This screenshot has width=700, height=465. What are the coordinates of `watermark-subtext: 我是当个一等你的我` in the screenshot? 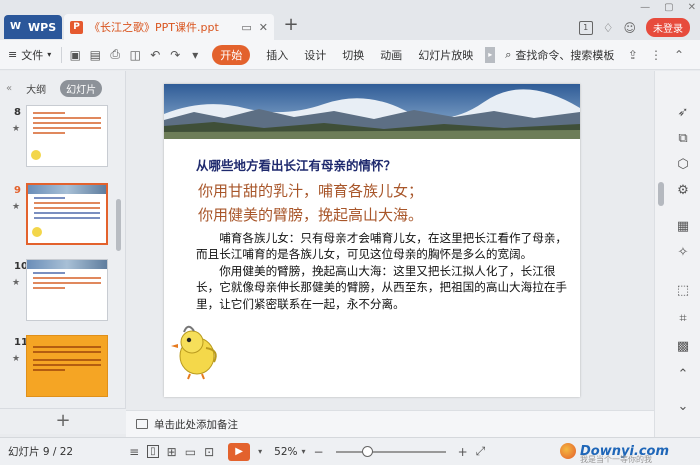 It's located at (616, 459).